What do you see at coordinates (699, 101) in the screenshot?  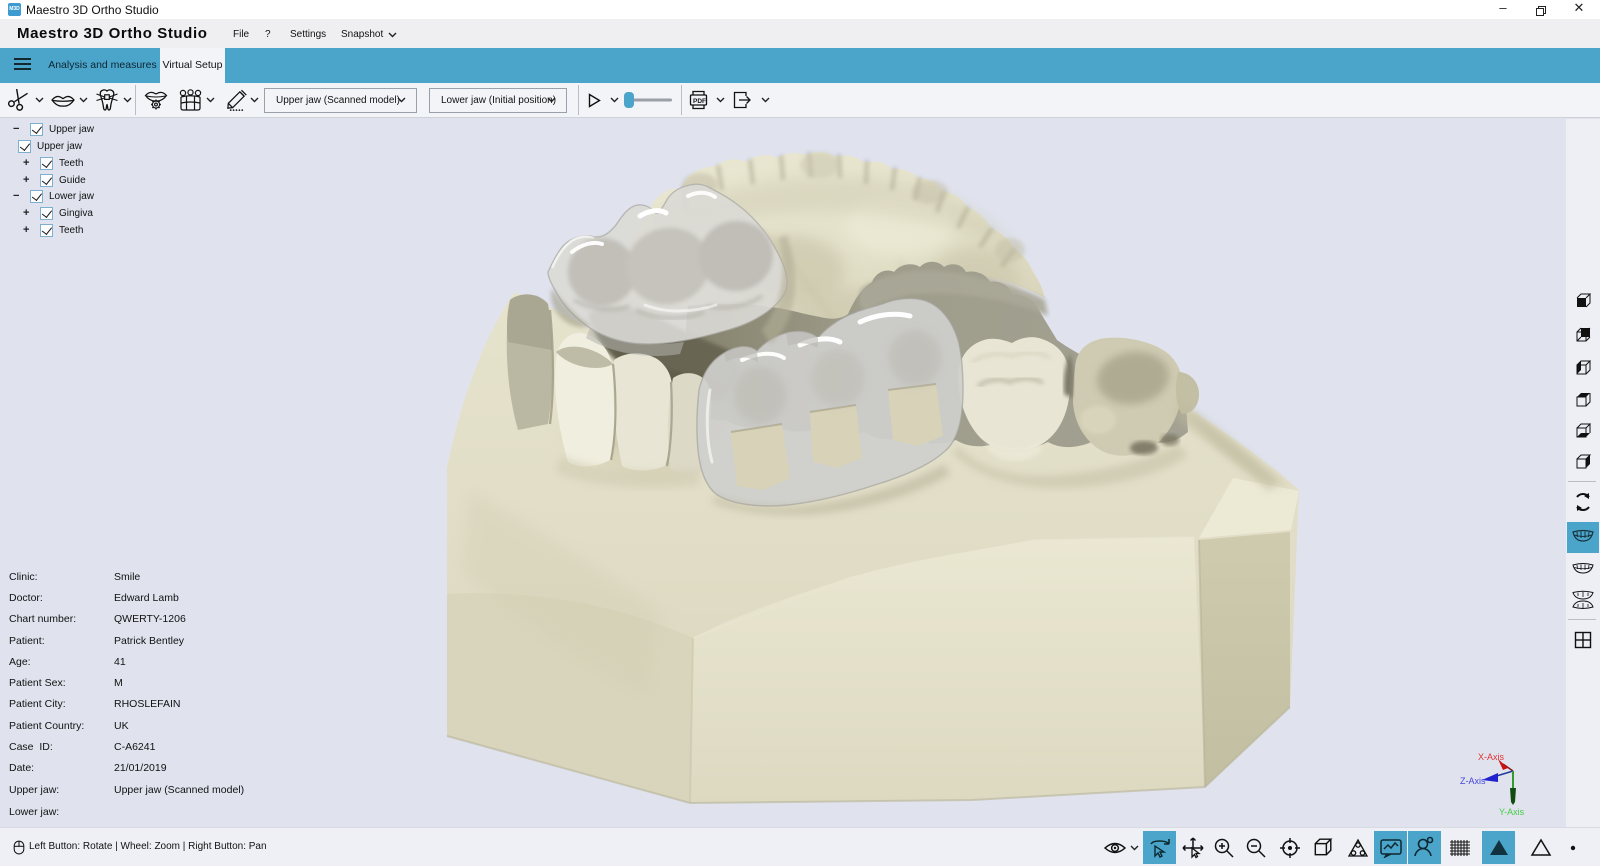 I see `svg-text: PDF` at bounding box center [699, 101].